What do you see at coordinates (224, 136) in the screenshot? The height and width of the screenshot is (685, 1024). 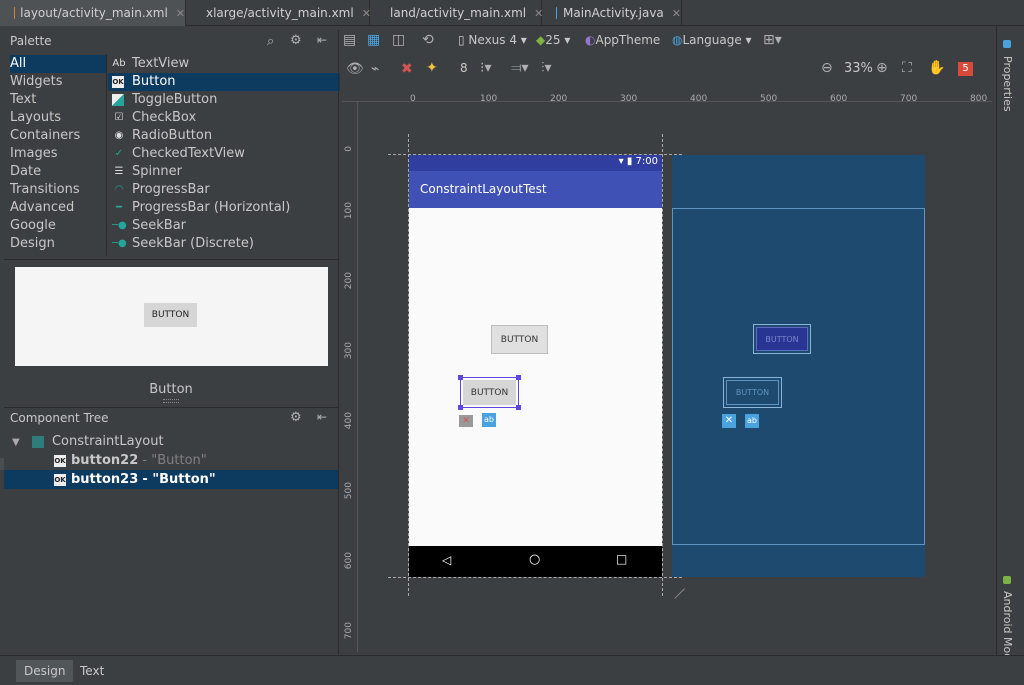 I see `palette-item-radiobutton: ◉ RadioButton` at bounding box center [224, 136].